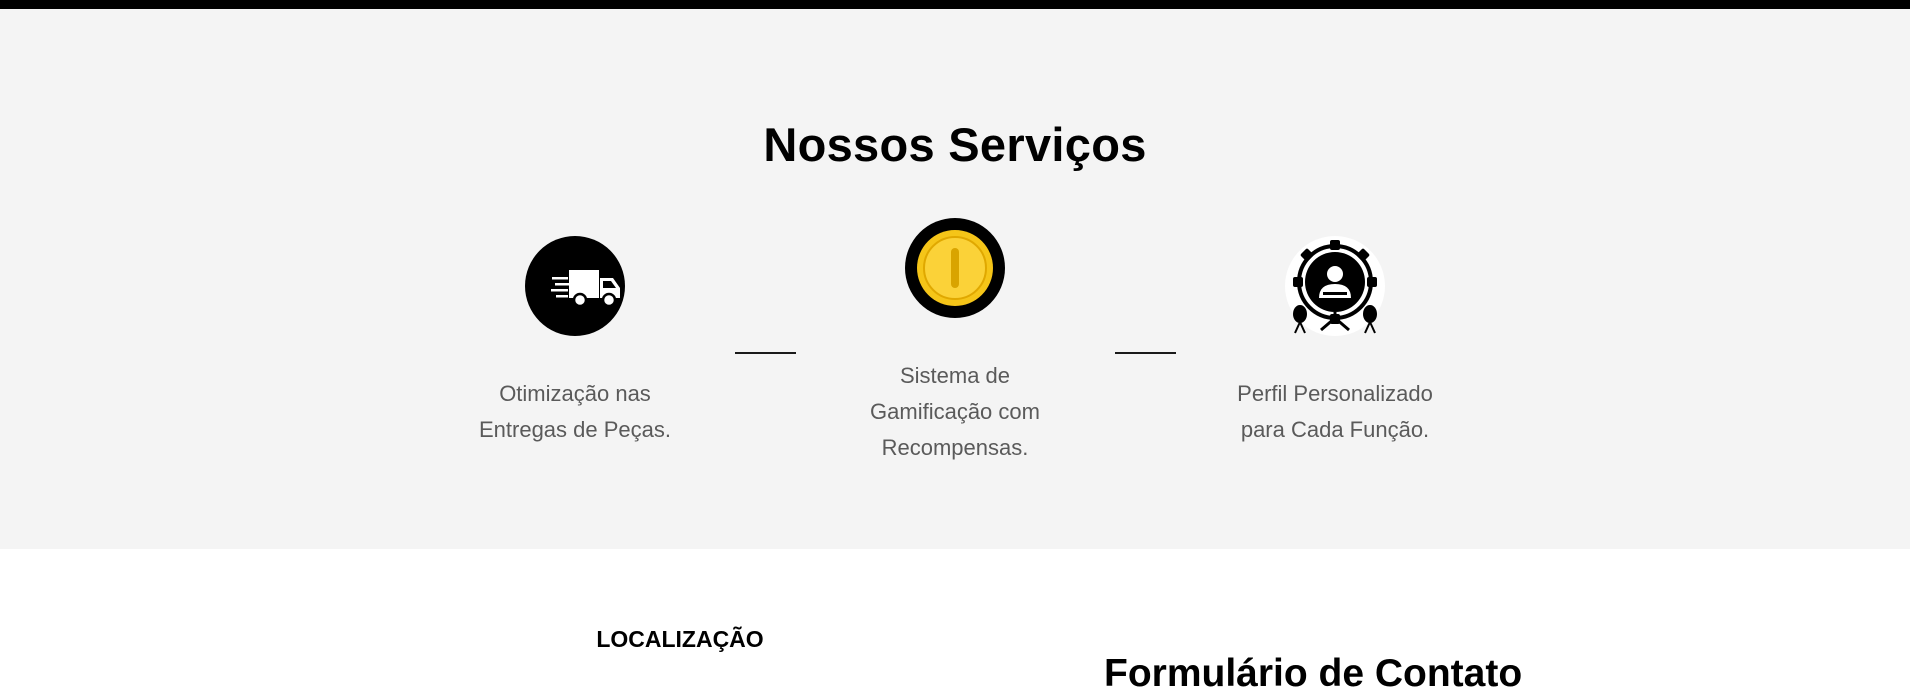  What do you see at coordinates (955, 411) in the screenshot?
I see `service-description: Sistema de Gamificação com Recompensas.` at bounding box center [955, 411].